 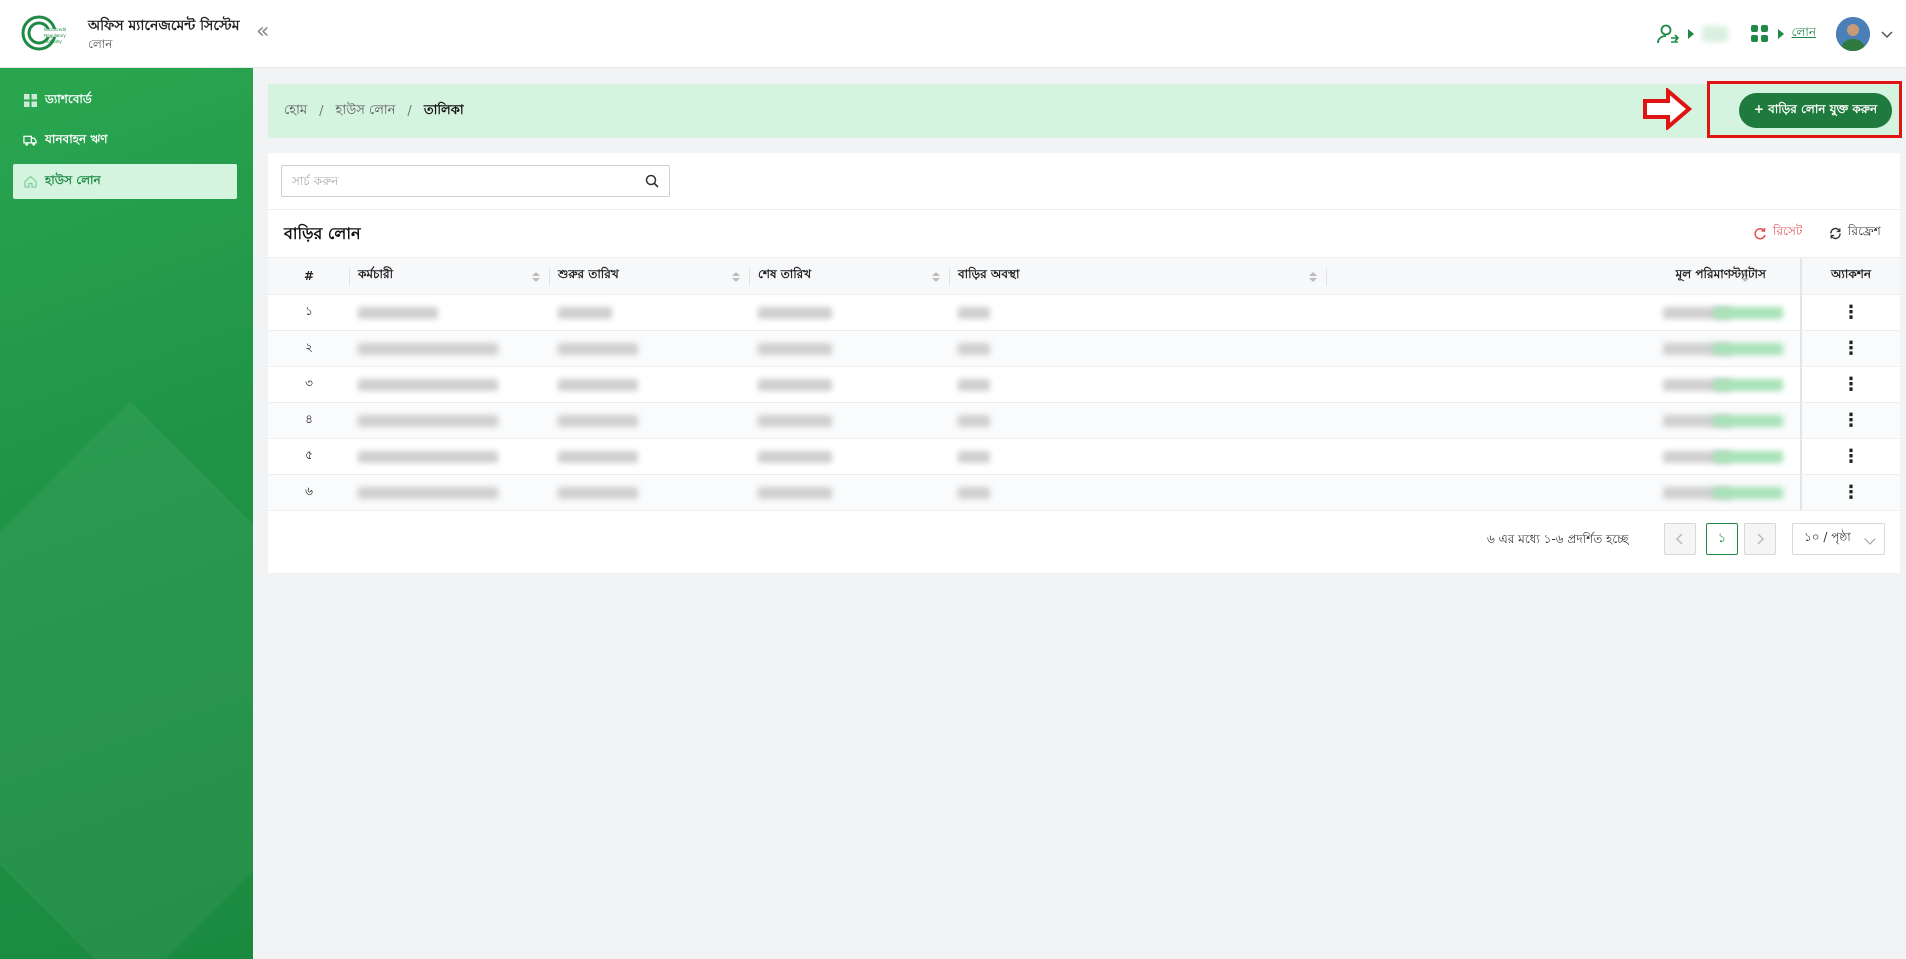 I want to click on pagination-info: ৬ এর মধ্যে ১-৬ প্রদর্শিত হচ্ছে, so click(x=1558, y=539).